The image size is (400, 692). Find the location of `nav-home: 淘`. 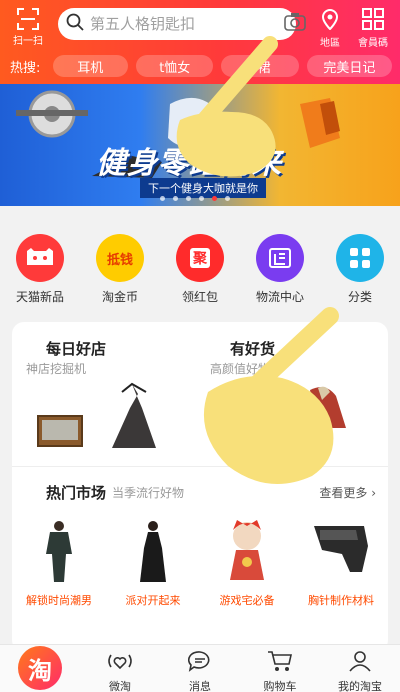

nav-home: 淘 is located at coordinates (40, 668).